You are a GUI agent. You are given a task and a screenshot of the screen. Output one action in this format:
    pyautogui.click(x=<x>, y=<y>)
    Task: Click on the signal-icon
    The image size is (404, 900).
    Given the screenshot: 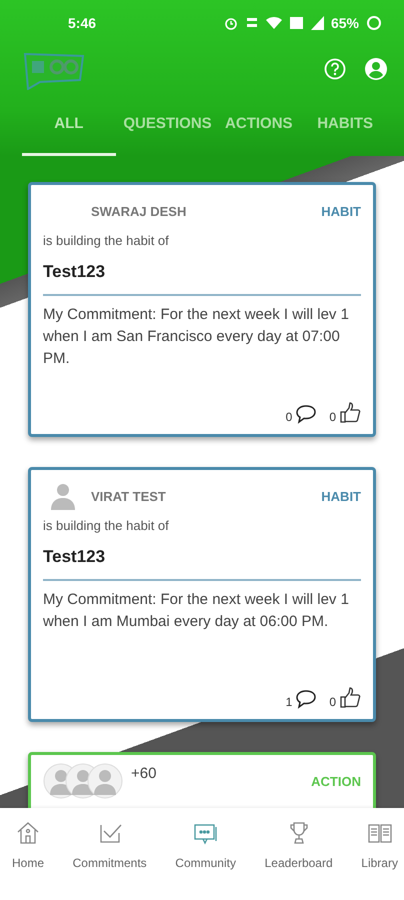 What is the action you would take?
    pyautogui.click(x=317, y=23)
    